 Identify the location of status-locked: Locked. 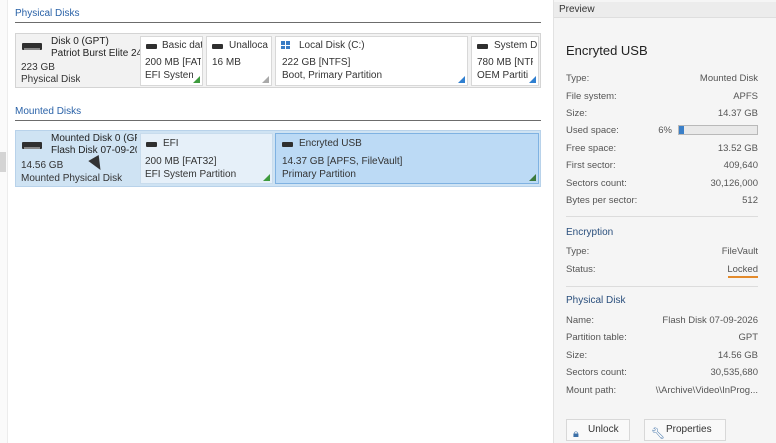
(742, 269).